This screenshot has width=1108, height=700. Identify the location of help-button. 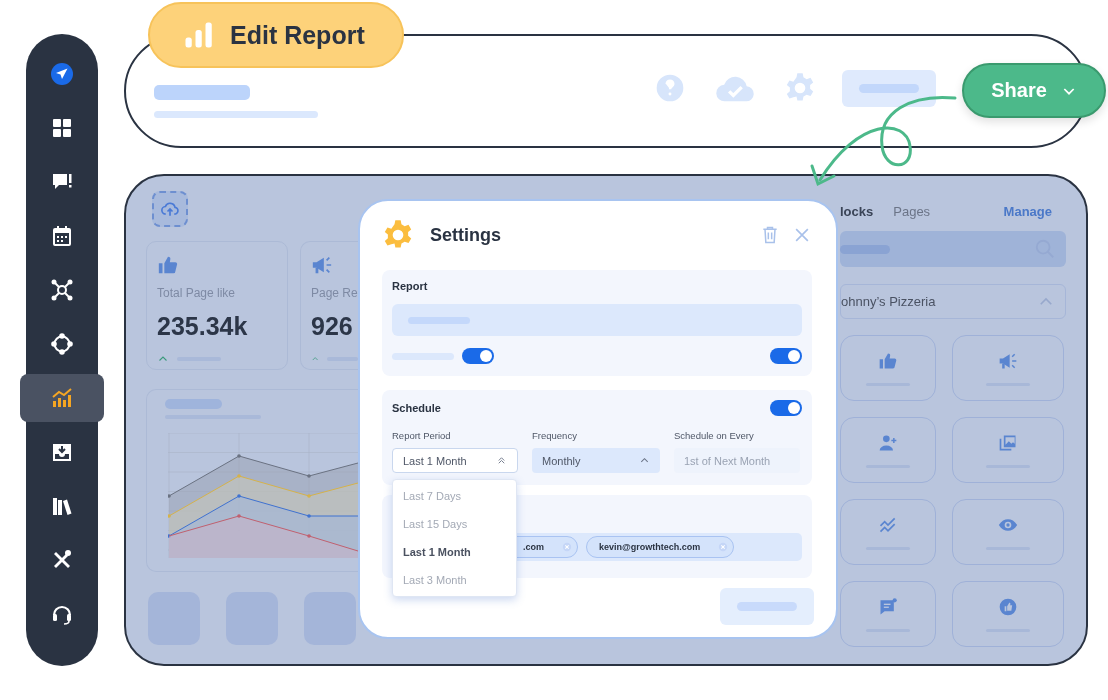
(670, 88).